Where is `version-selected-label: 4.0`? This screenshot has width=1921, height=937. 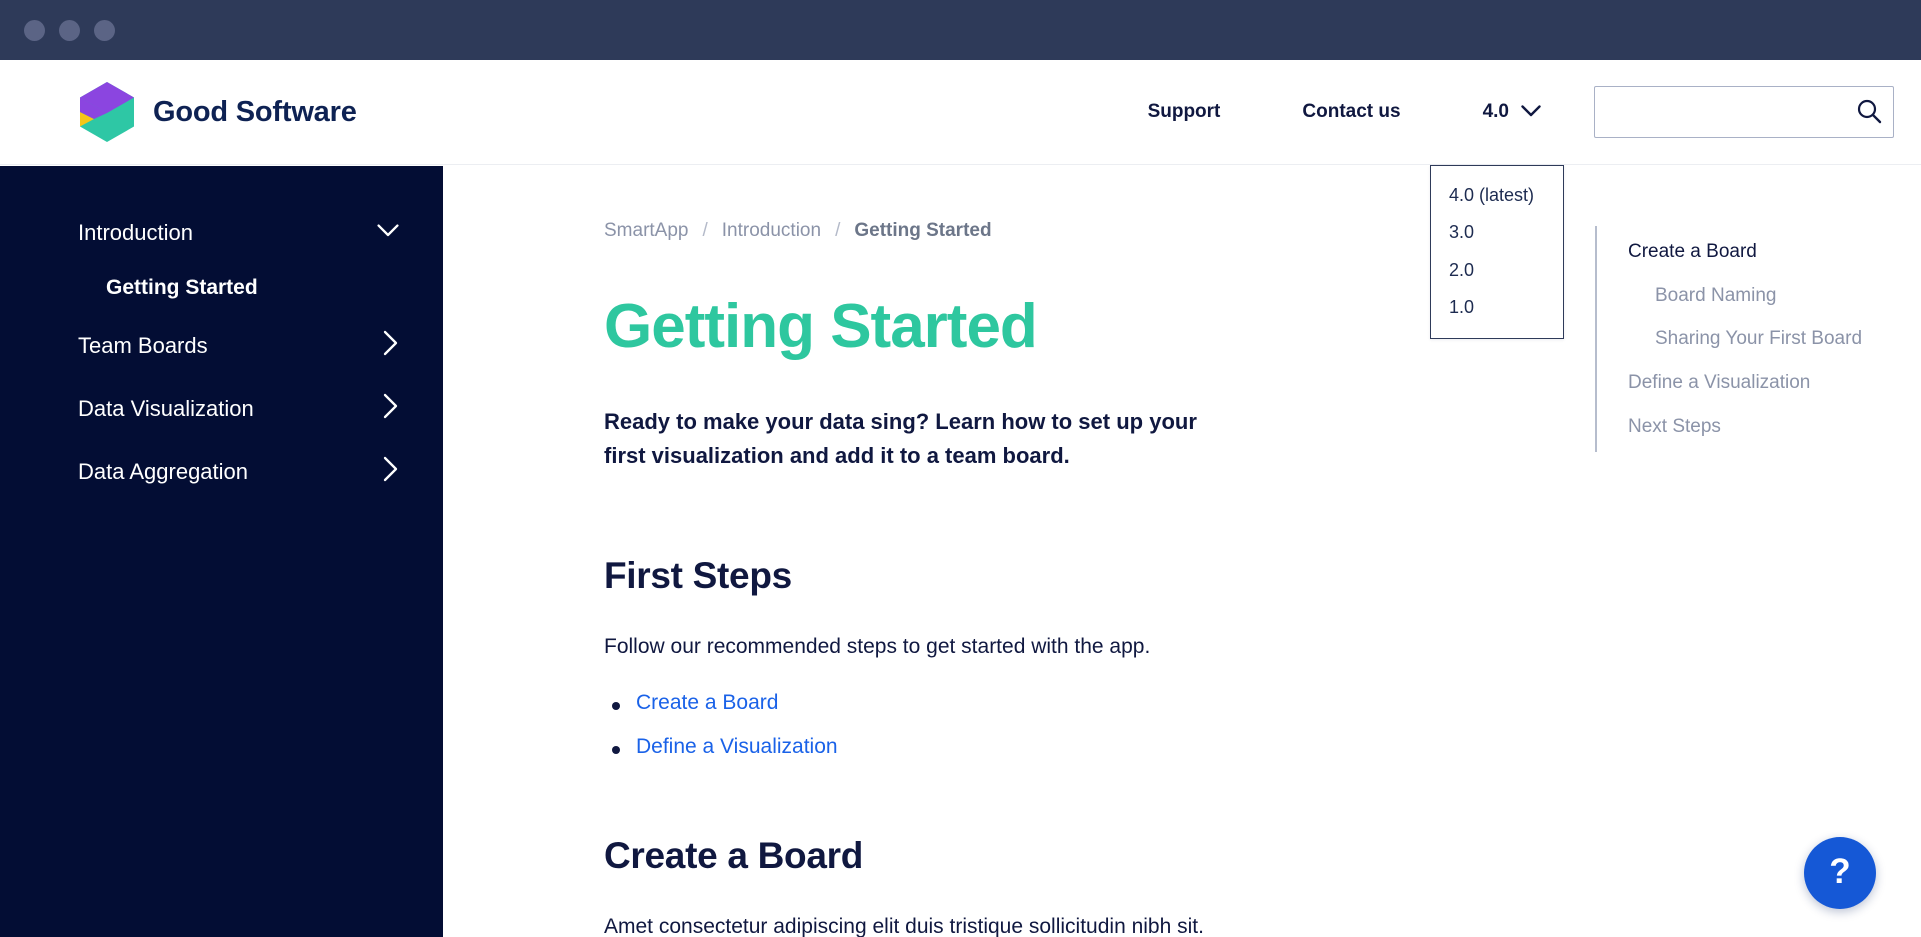 version-selected-label: 4.0 is located at coordinates (1495, 111).